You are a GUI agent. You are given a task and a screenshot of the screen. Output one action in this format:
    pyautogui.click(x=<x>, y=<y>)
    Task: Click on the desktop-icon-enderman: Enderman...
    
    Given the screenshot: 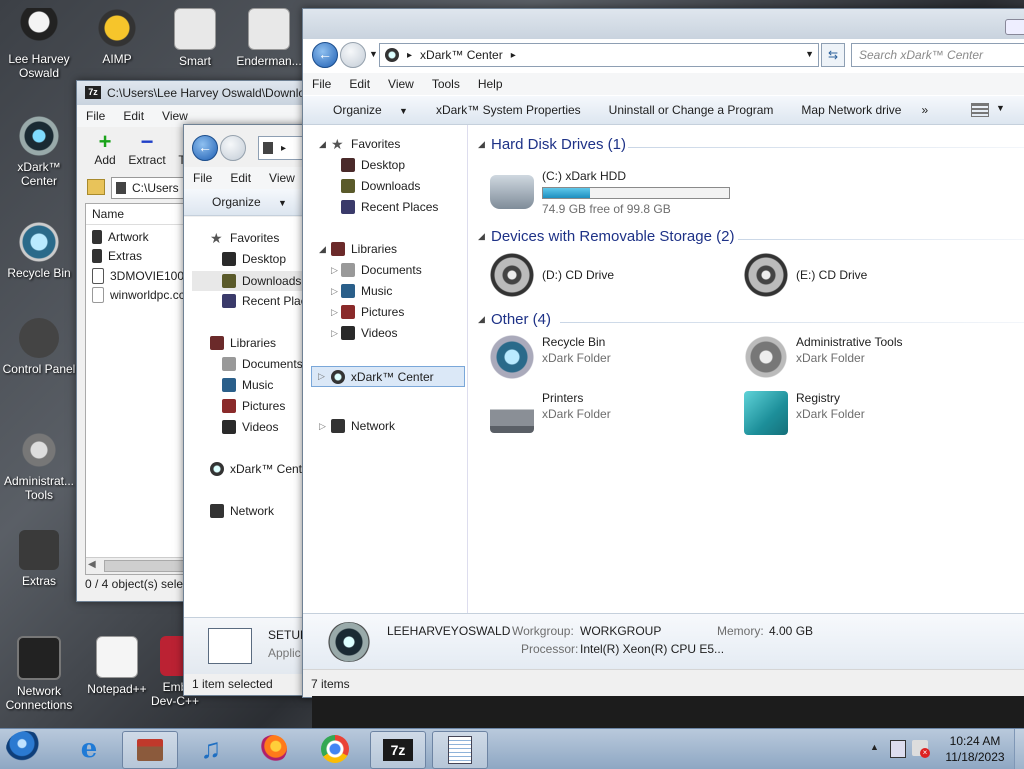 What is the action you would take?
    pyautogui.click(x=269, y=38)
    